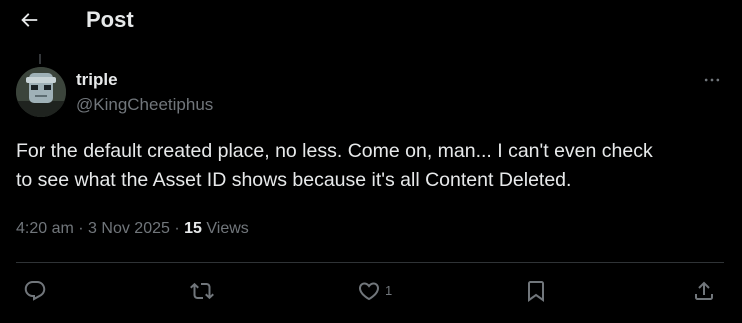 This screenshot has height=323, width=742. Describe the element at coordinates (129, 228) in the screenshot. I see `post-date: 3 Nov 2025` at that location.